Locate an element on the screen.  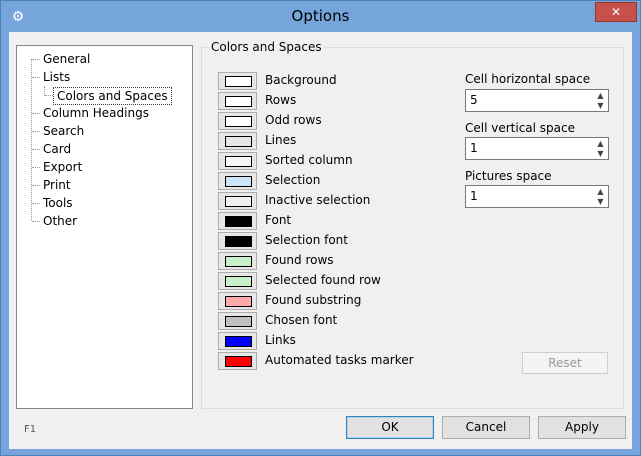
tree-item-label: Search is located at coordinates (64, 131).